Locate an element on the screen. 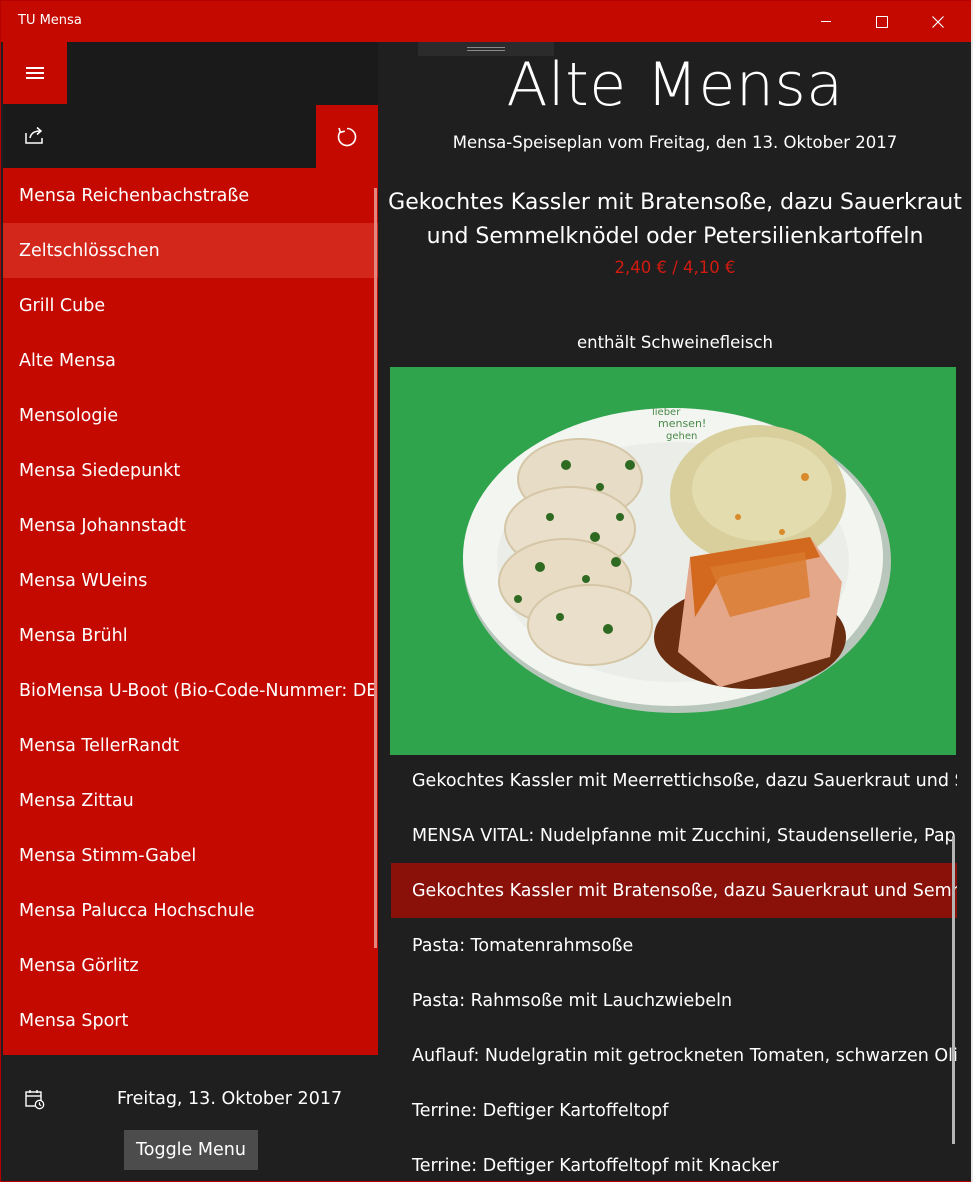 The width and height of the screenshot is (973, 1182). content-scrollbar is located at coordinates (953, 990).